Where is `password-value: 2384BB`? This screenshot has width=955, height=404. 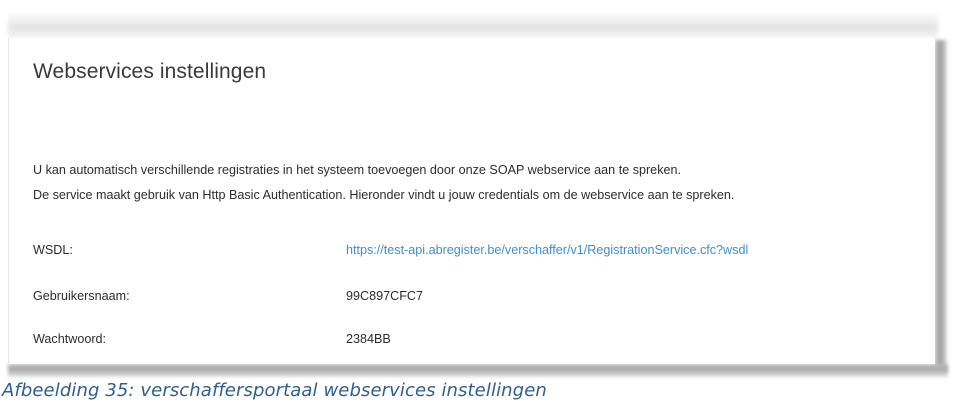 password-value: 2384BB is located at coordinates (368, 339).